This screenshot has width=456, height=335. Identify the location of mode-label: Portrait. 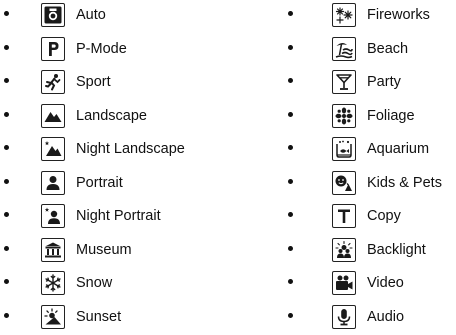
(99, 182).